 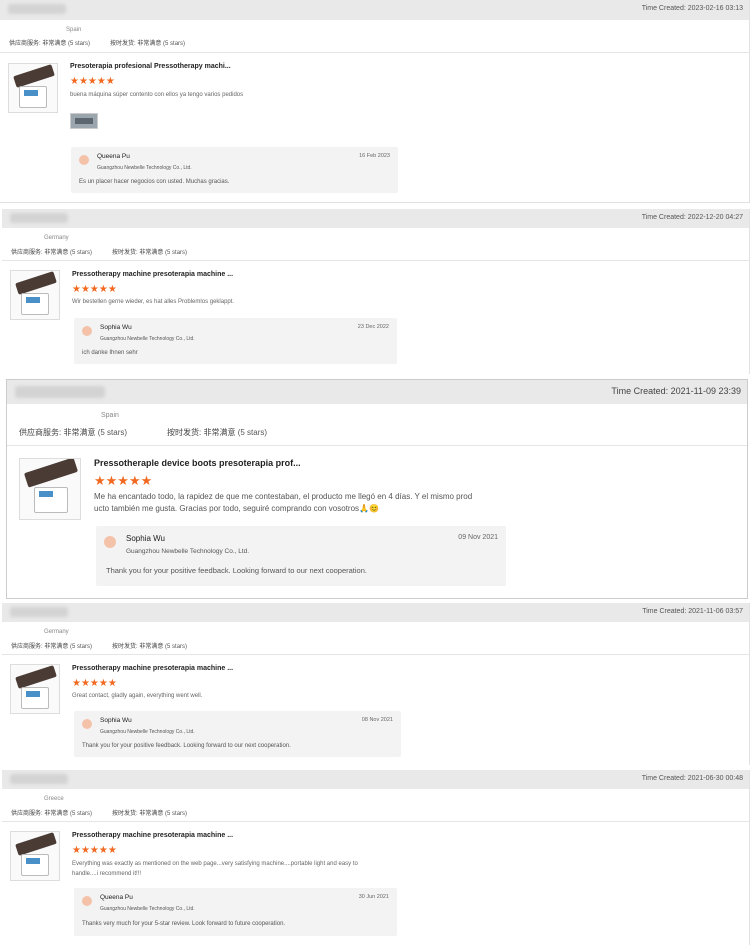 I want to click on reply-date: 09 Nov 2021, so click(x=478, y=537).